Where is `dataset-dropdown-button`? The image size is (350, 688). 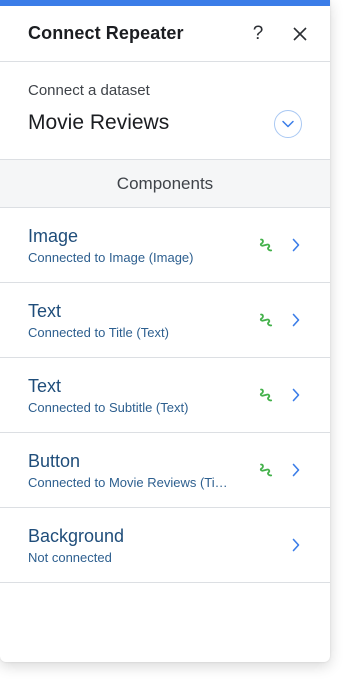
dataset-dropdown-button is located at coordinates (288, 124).